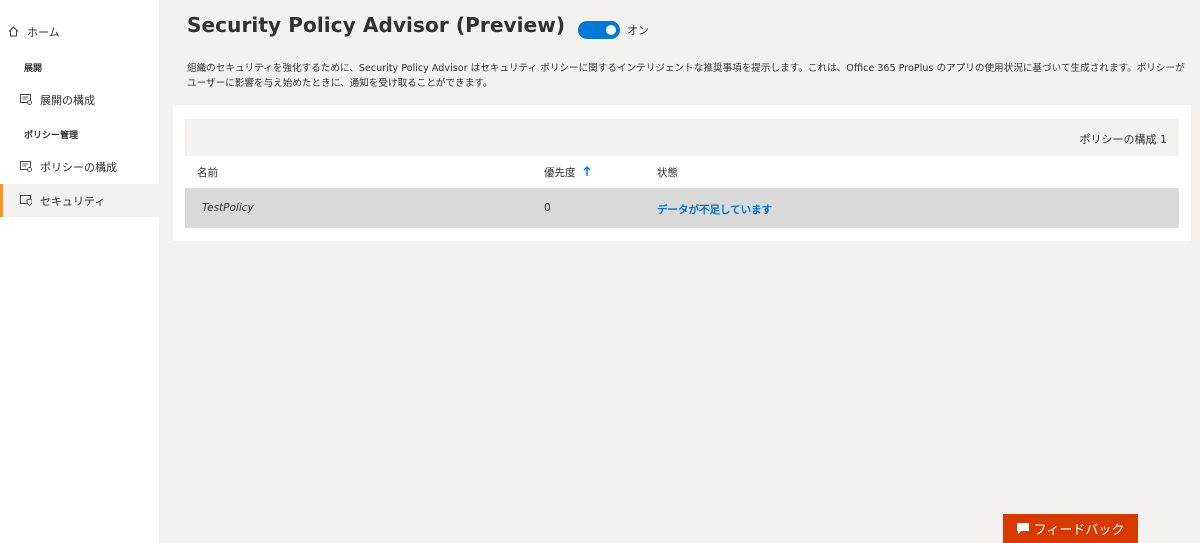  Describe the element at coordinates (79, 31) in the screenshot. I see `nav-home: ホーム` at that location.